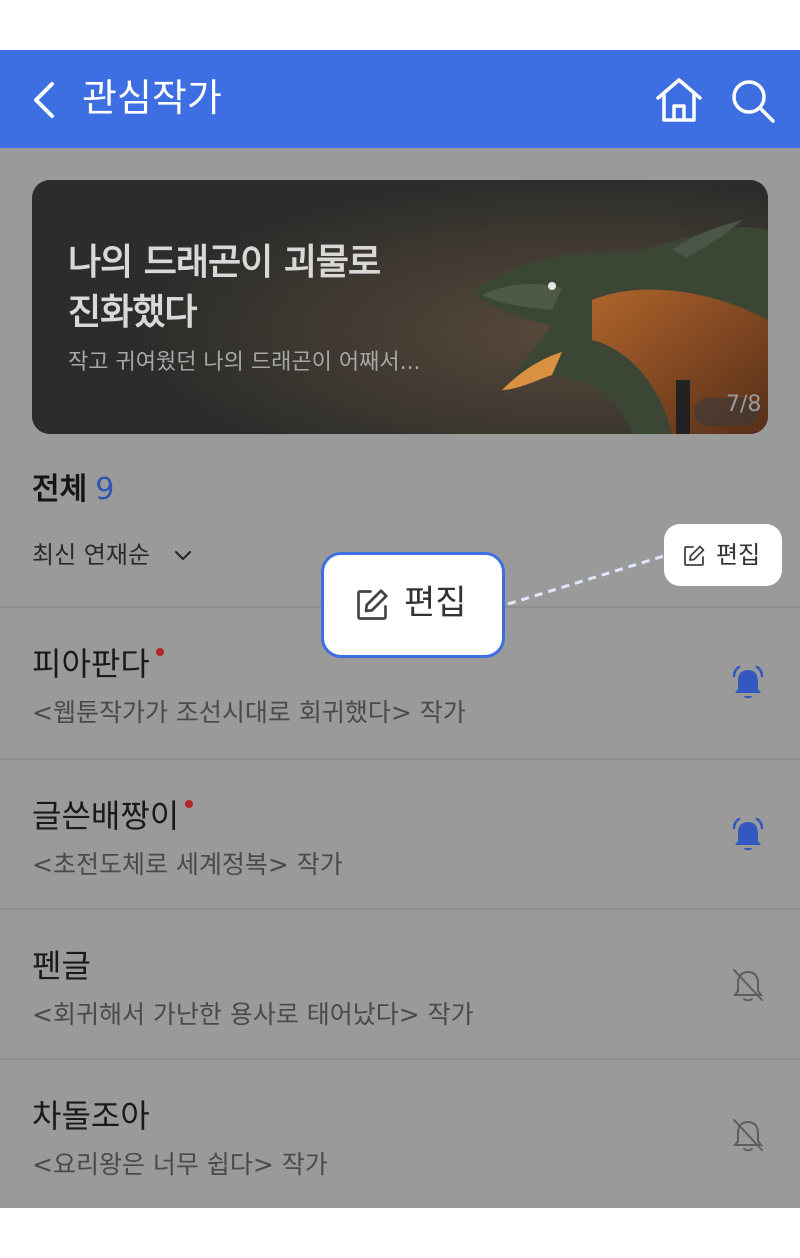 The image size is (800, 1258). I want to click on author-row: 펜글 <회귀해서 가난한 용사로 태어났다> 작가, so click(400, 985).